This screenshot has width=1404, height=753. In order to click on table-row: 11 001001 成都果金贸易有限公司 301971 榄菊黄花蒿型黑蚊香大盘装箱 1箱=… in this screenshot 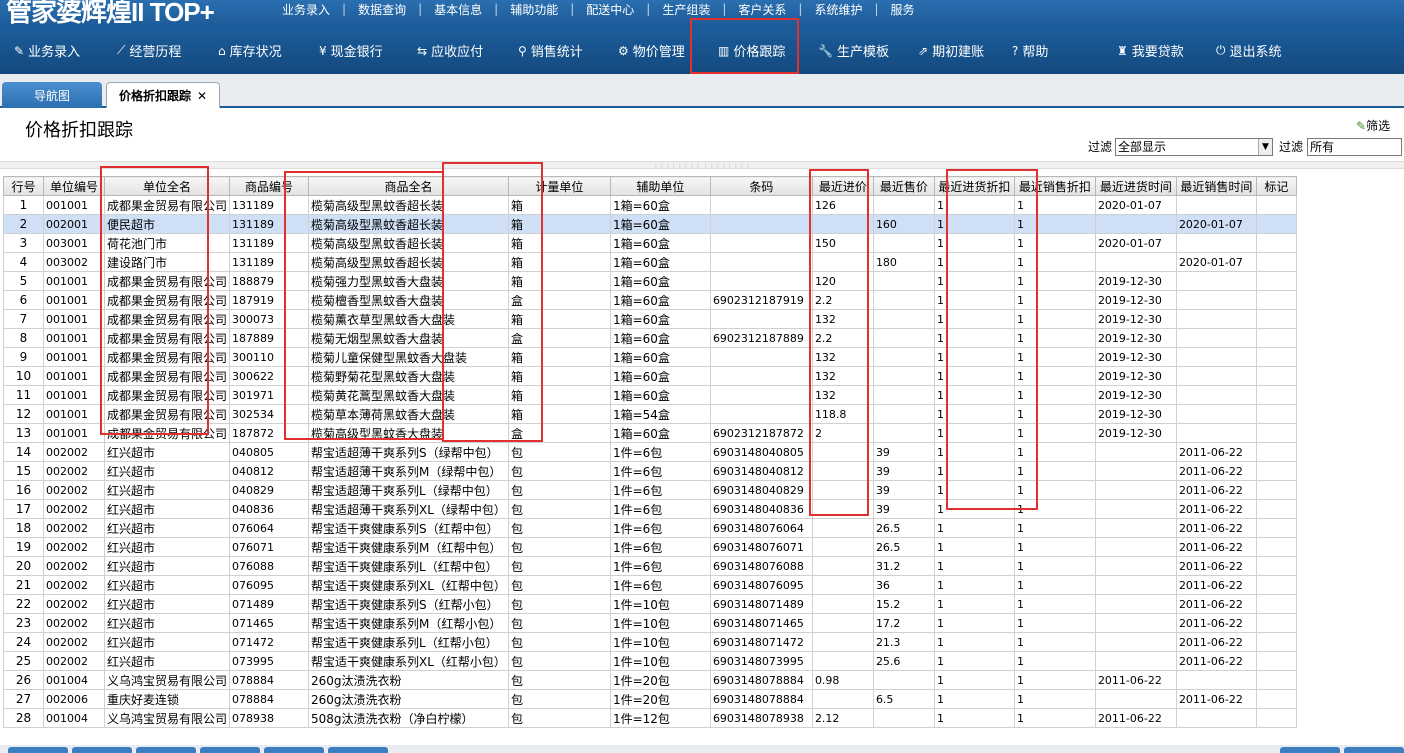, I will do `click(650, 395)`.